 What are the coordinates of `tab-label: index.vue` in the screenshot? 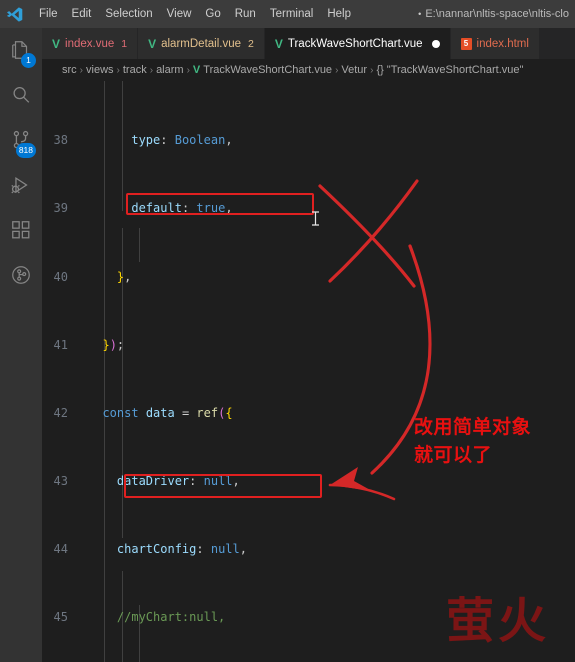 It's located at (90, 43).